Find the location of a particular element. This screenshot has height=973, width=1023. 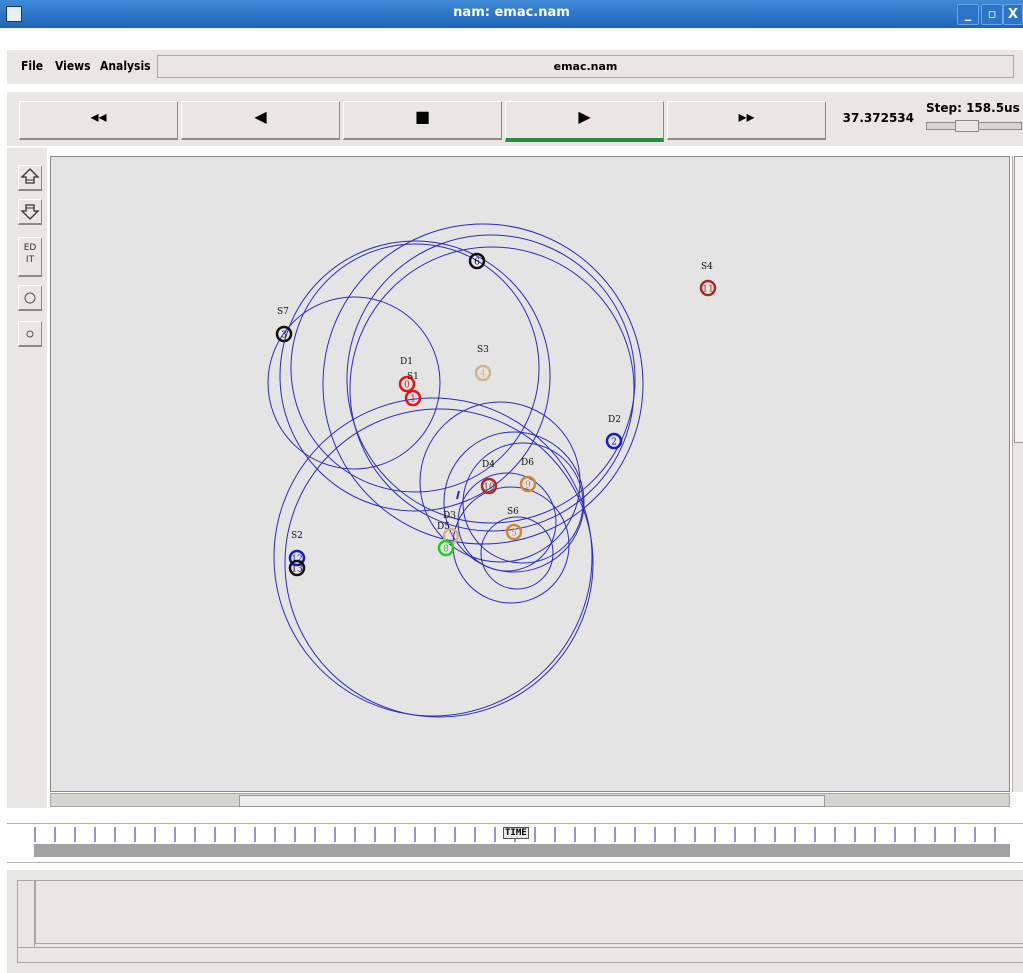

window-title: nam: emac.nam is located at coordinates (511, 12).